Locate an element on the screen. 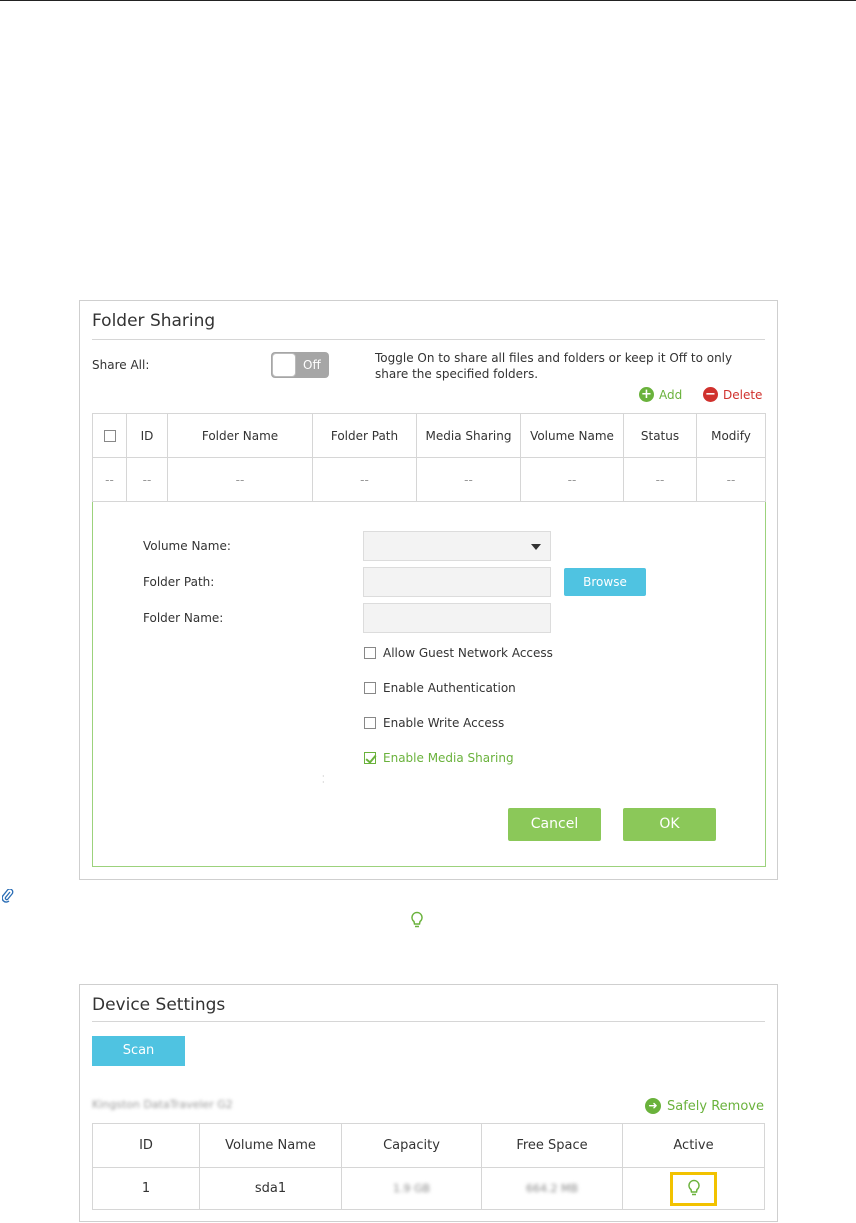  row-capacity: 1.9 GB is located at coordinates (411, 1188).